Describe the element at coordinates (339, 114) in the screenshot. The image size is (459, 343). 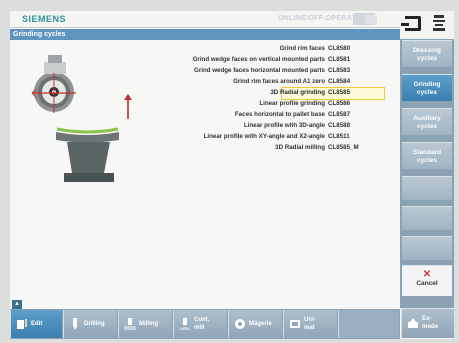
I see `cycle-code: CL8587` at that location.